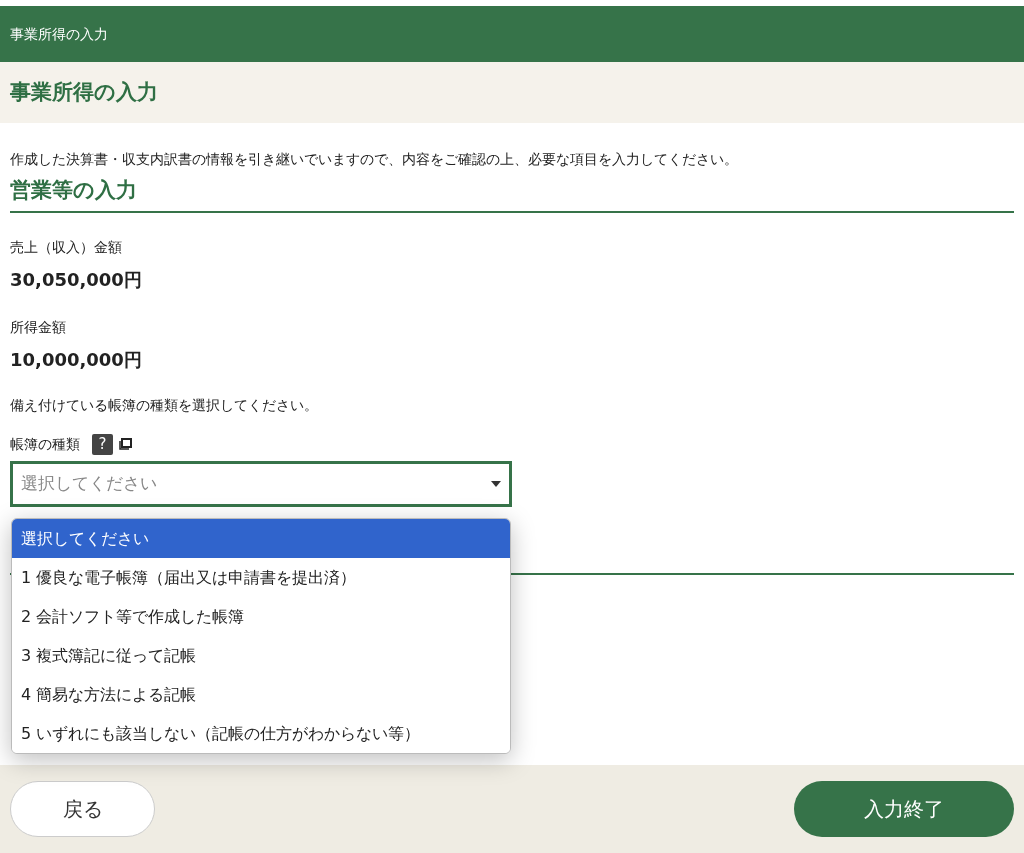 Image resolution: width=1024 pixels, height=853 pixels. What do you see at coordinates (89, 483) in the screenshot?
I see `select-placeholder: 選択してください` at bounding box center [89, 483].